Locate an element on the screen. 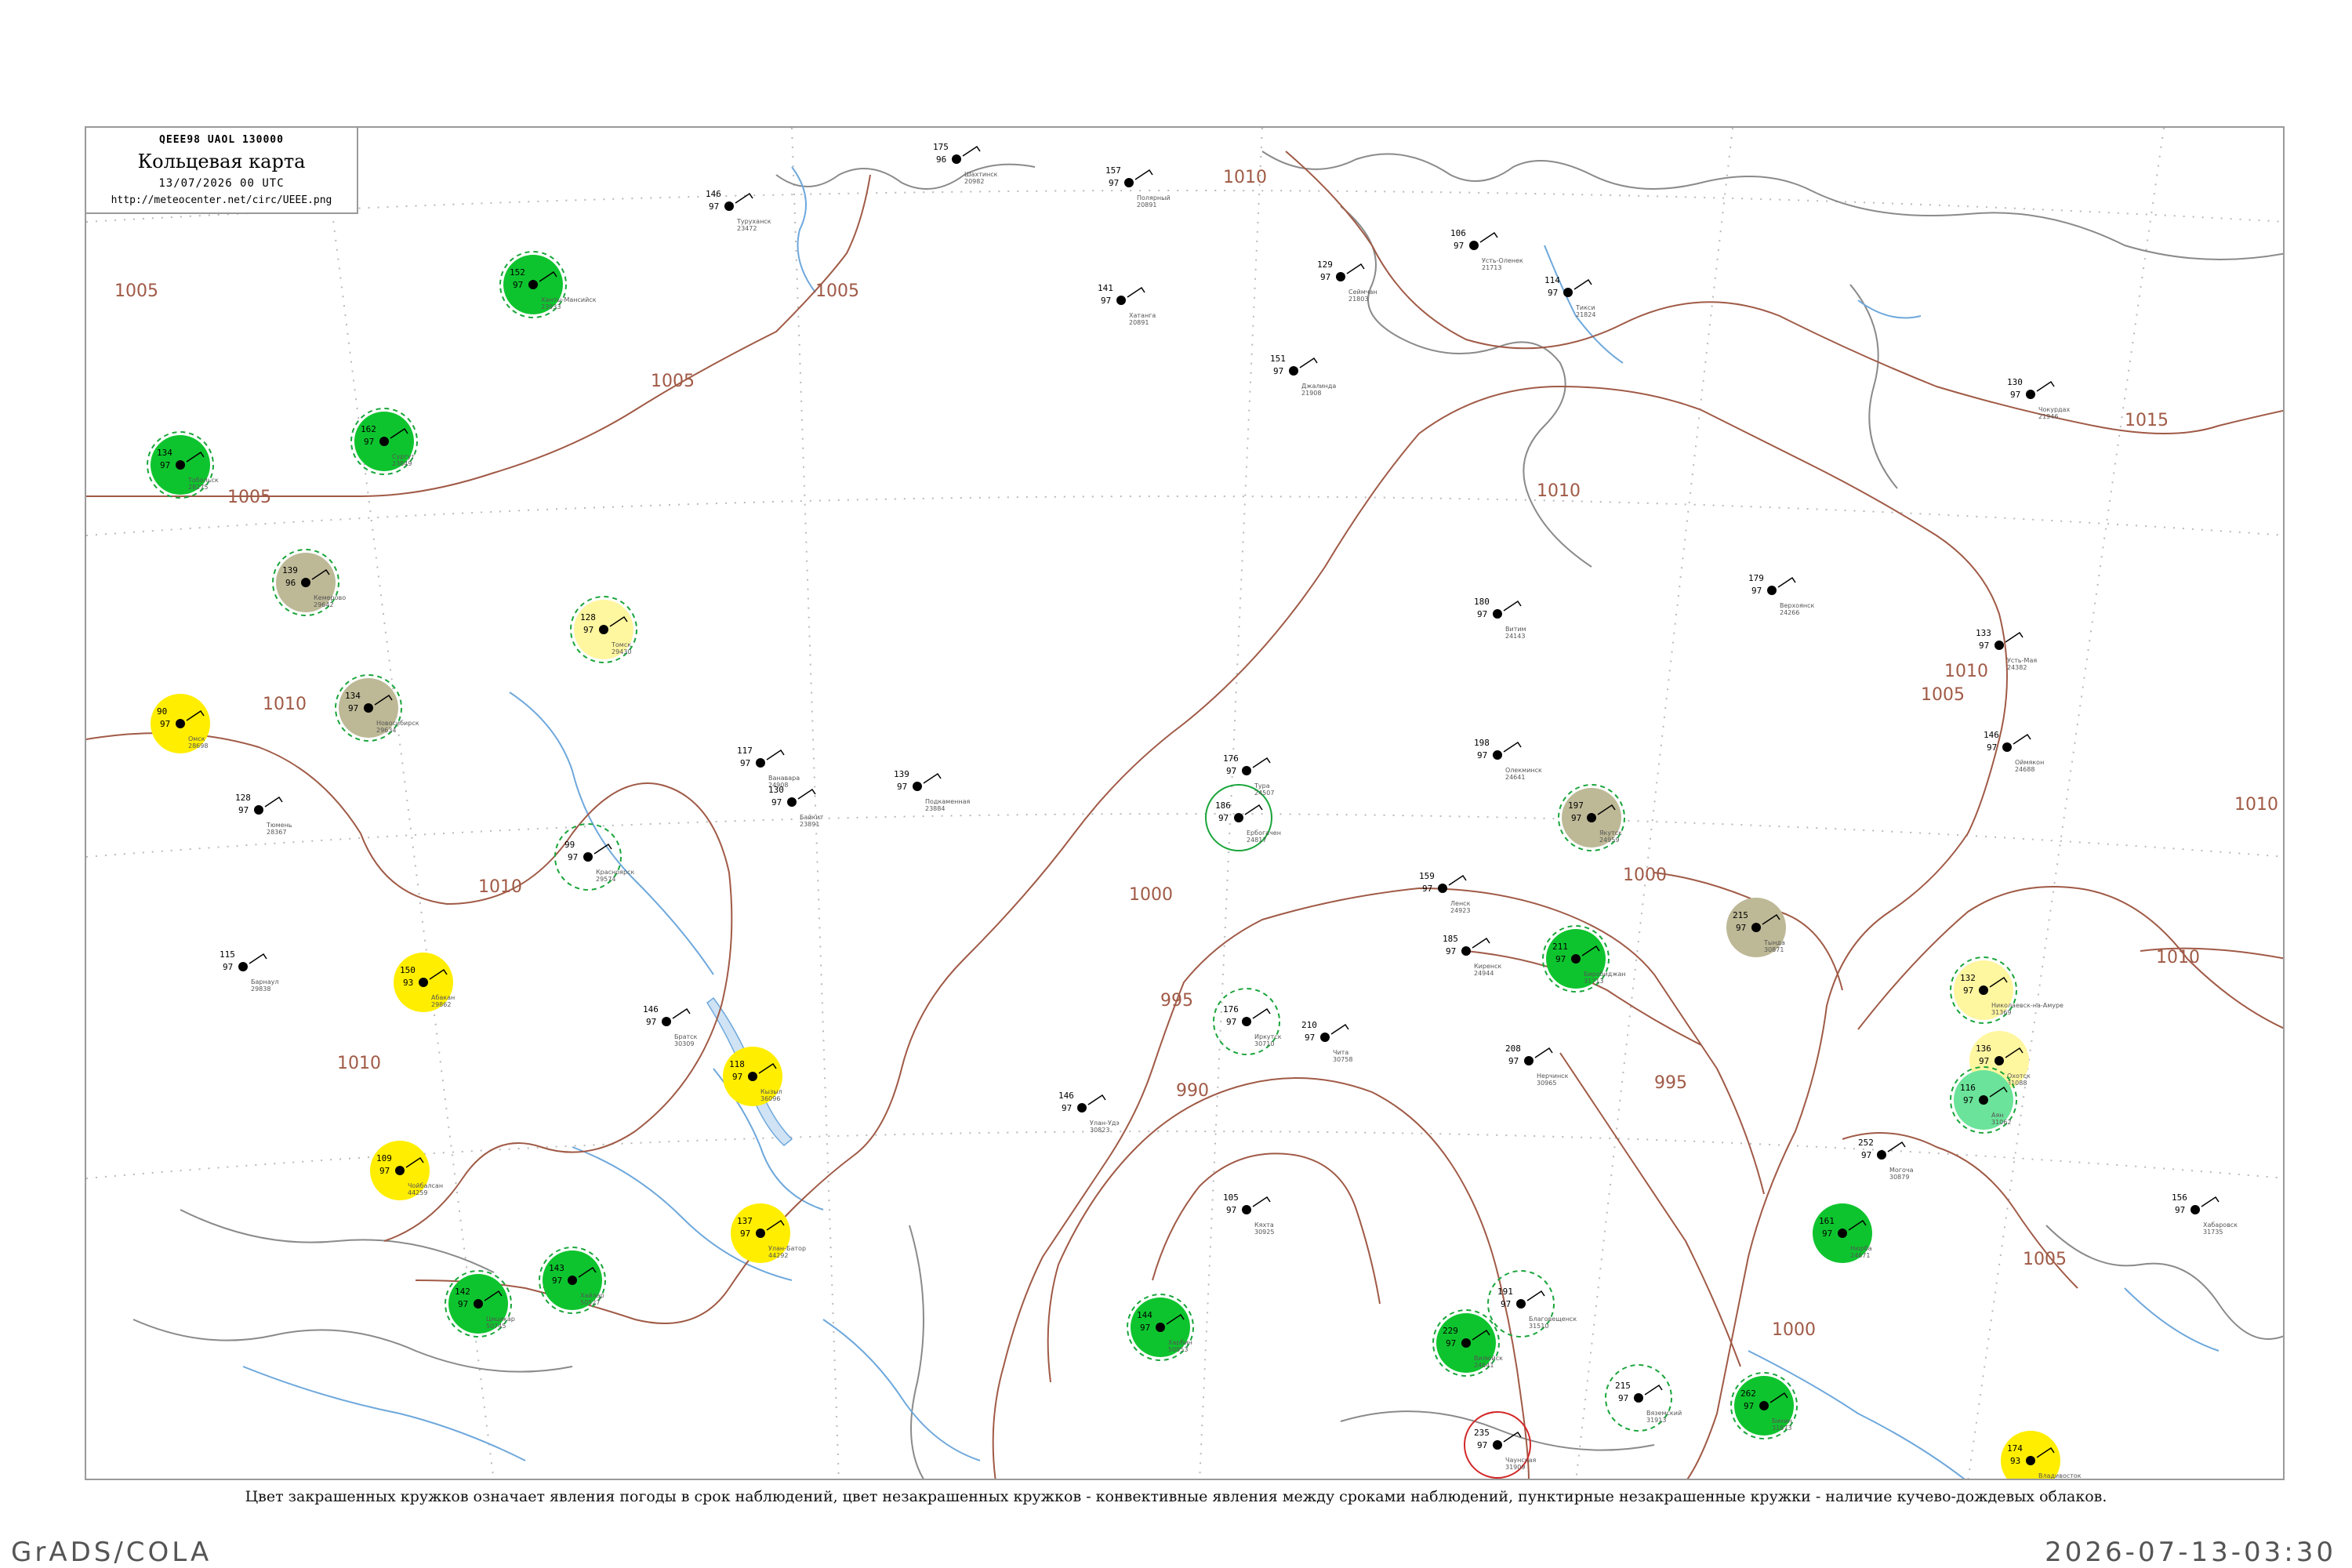 The height and width of the screenshot is (1568, 2352). station-marker: 198 97 Олекминск24641 is located at coordinates (1508, 759).